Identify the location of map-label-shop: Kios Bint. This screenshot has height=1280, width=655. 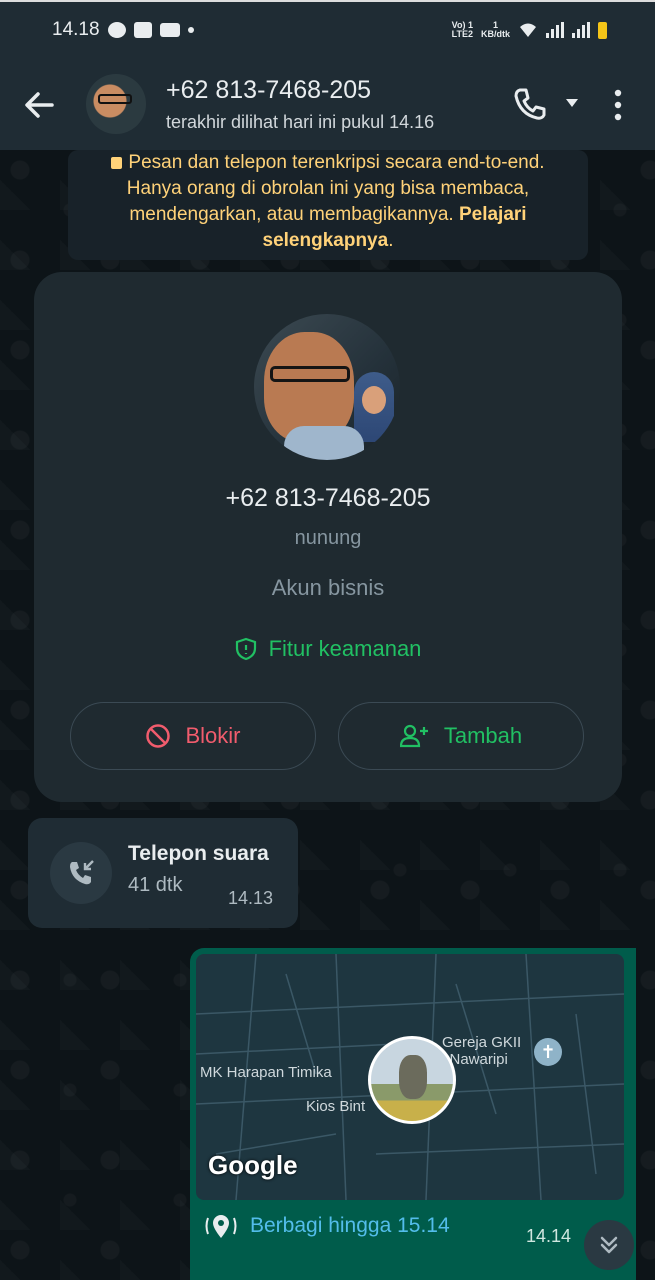
(336, 1106).